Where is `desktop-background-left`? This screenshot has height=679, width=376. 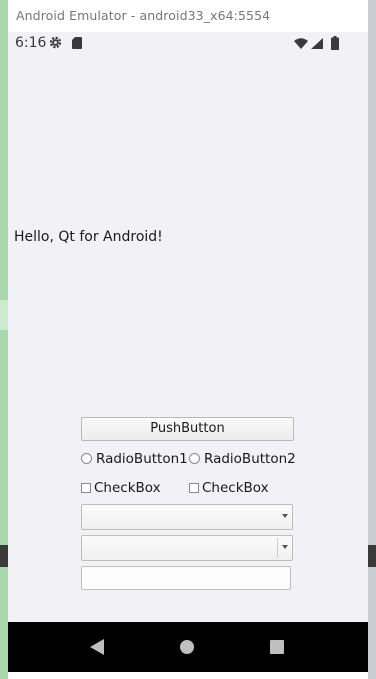
desktop-background-left is located at coordinates (4, 339).